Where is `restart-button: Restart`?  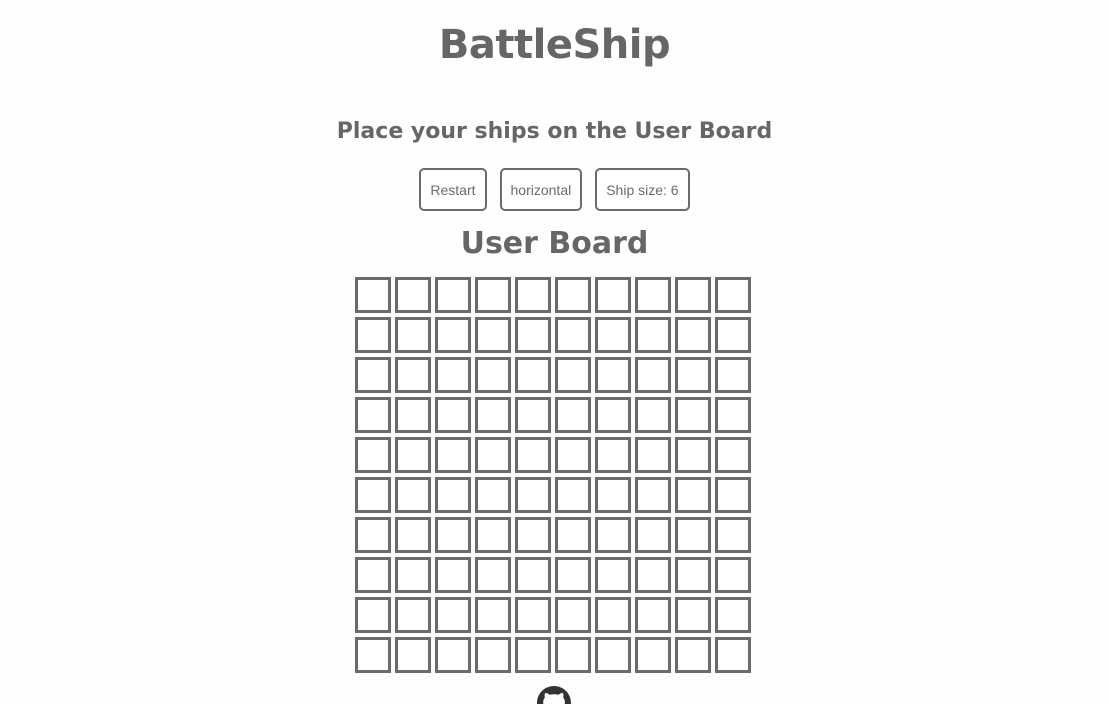 restart-button: Restart is located at coordinates (453, 189).